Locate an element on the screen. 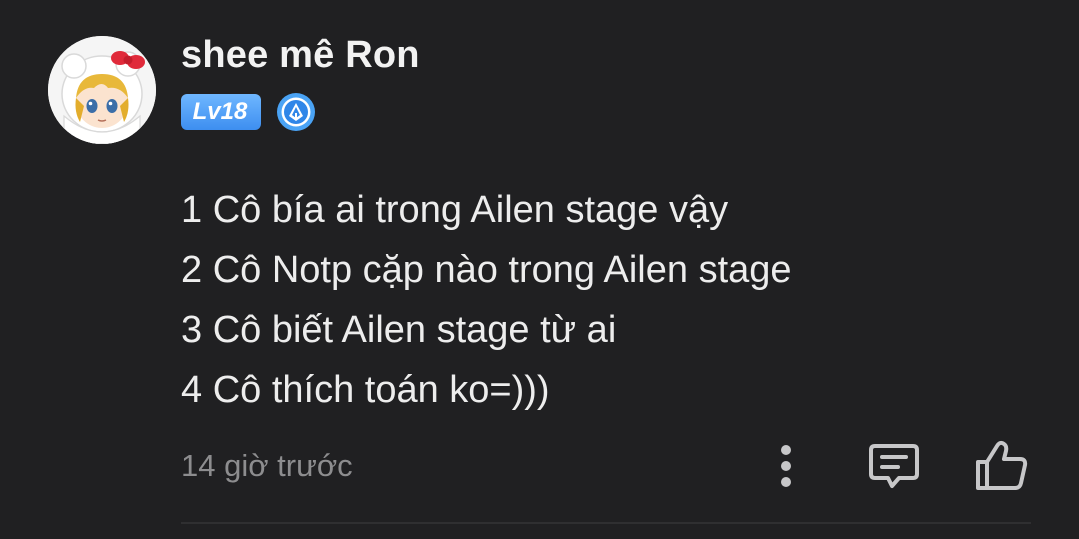 The image size is (1079, 539). avatar is located at coordinates (102, 90).